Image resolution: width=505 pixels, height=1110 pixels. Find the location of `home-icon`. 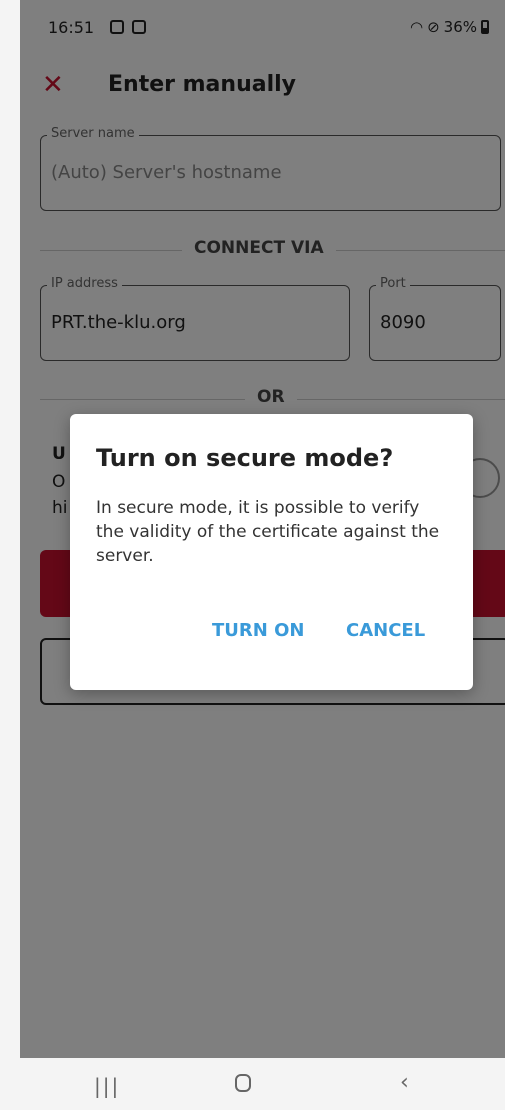

home-icon is located at coordinates (243, 1083).